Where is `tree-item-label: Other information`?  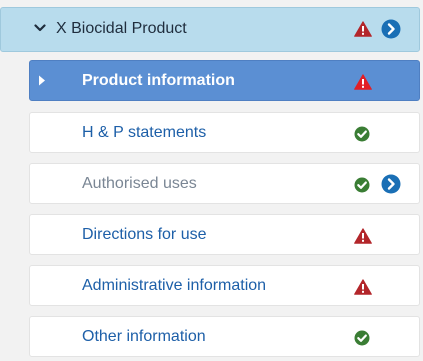 tree-item-label: Other information is located at coordinates (144, 336).